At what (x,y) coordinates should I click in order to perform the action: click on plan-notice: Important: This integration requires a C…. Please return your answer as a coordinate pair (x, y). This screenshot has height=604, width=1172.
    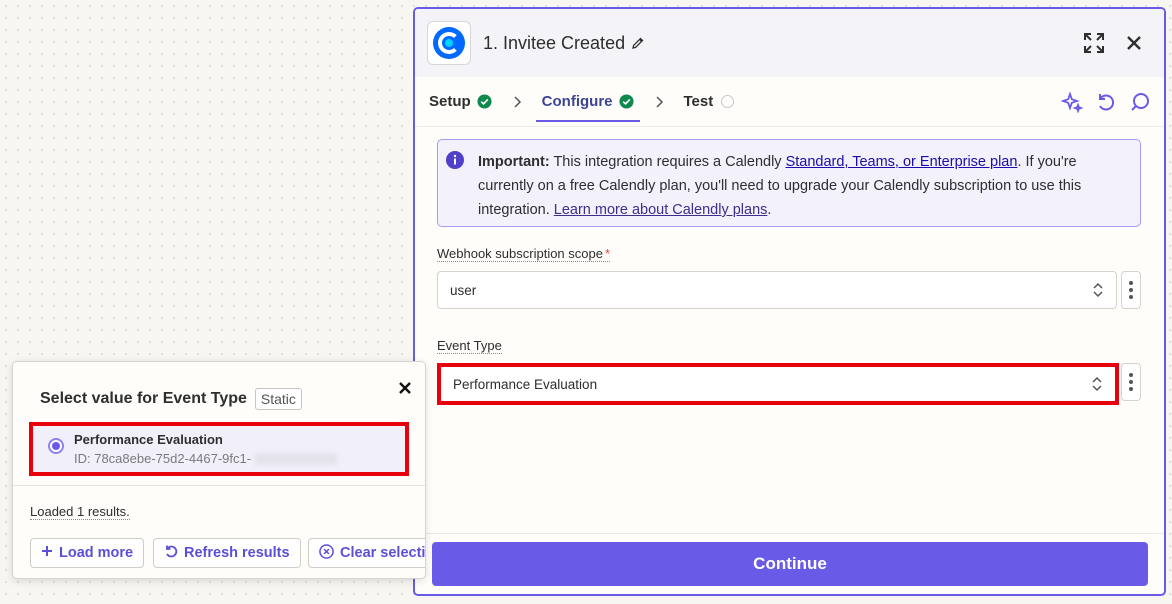
    Looking at the image, I should click on (789, 183).